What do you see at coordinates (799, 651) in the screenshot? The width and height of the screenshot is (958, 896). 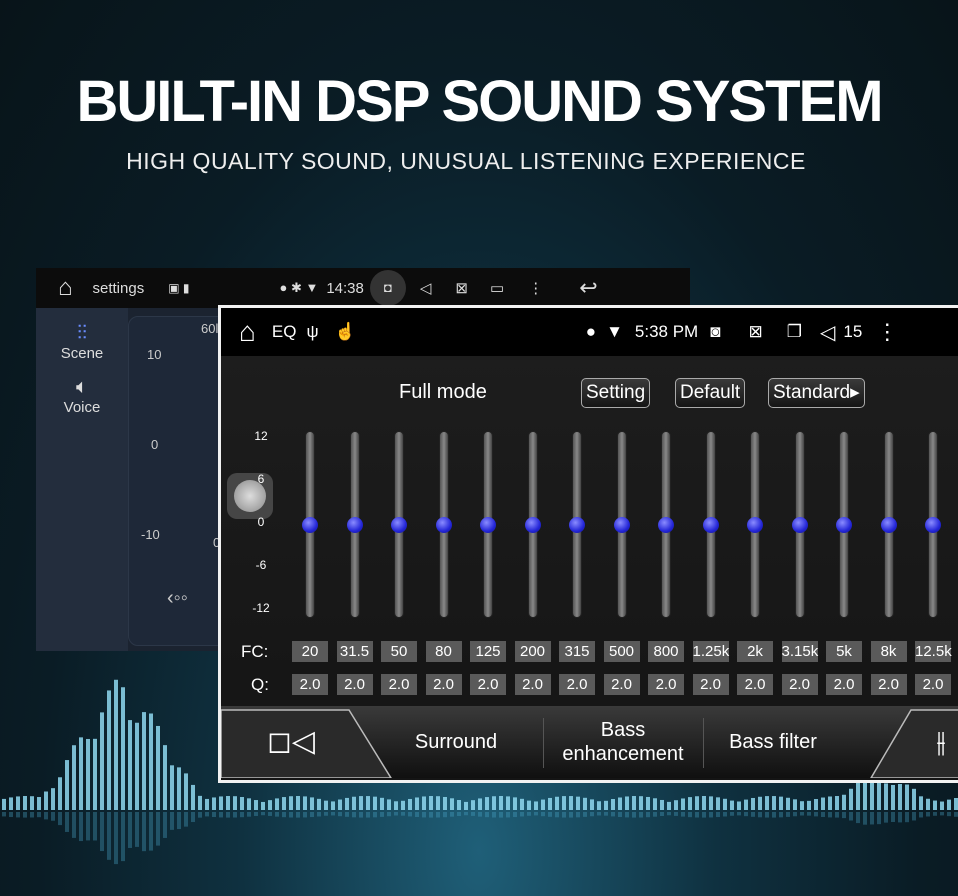 I see `fc-value: 3.15k` at bounding box center [799, 651].